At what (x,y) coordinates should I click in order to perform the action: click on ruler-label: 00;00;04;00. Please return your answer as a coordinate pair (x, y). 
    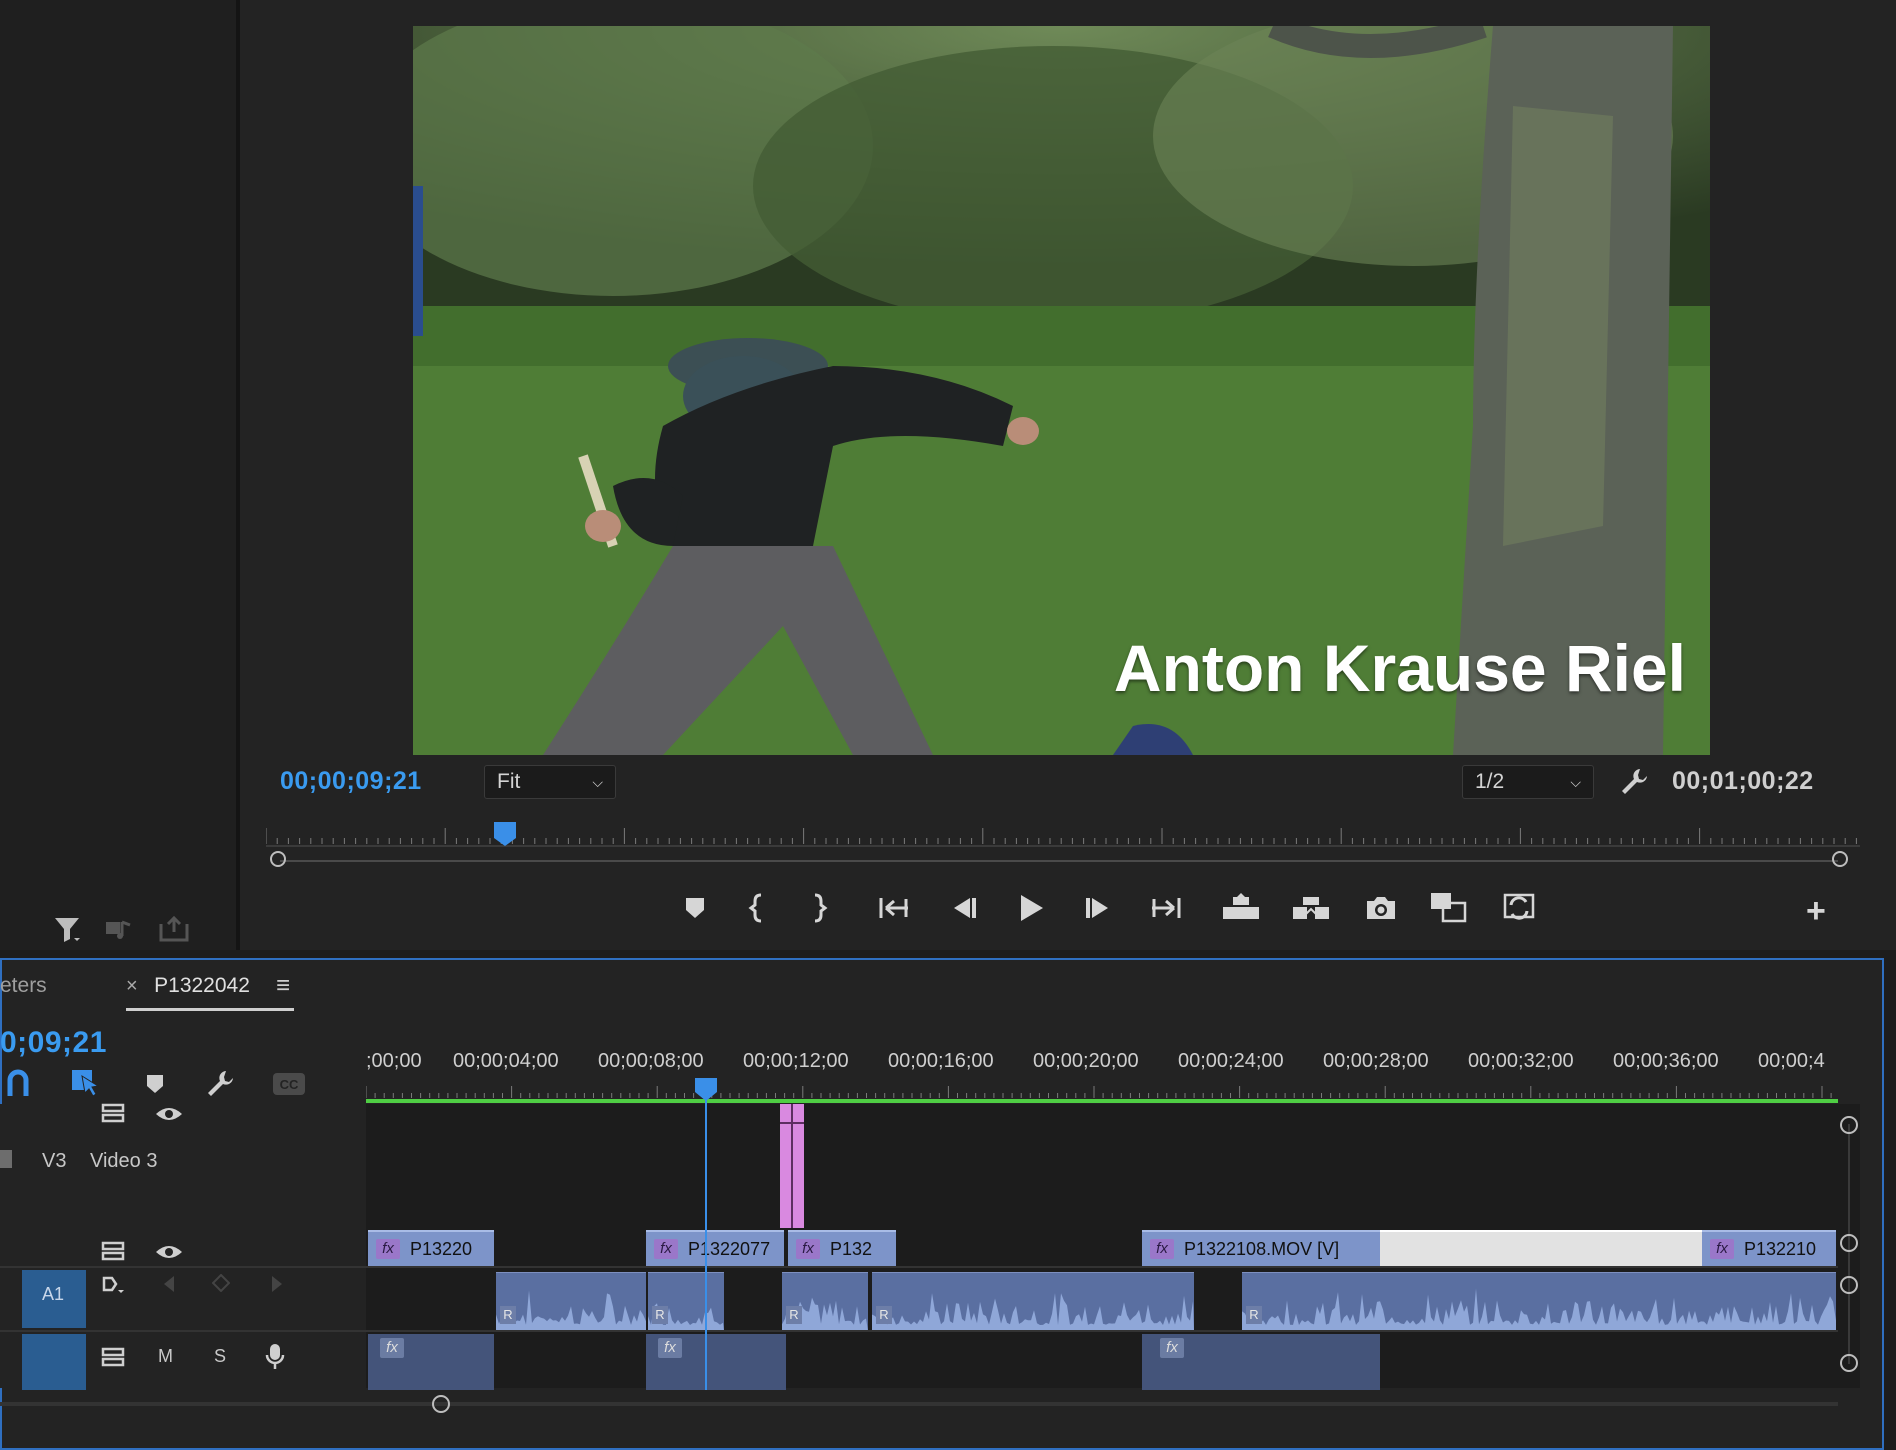
    Looking at the image, I should click on (506, 1061).